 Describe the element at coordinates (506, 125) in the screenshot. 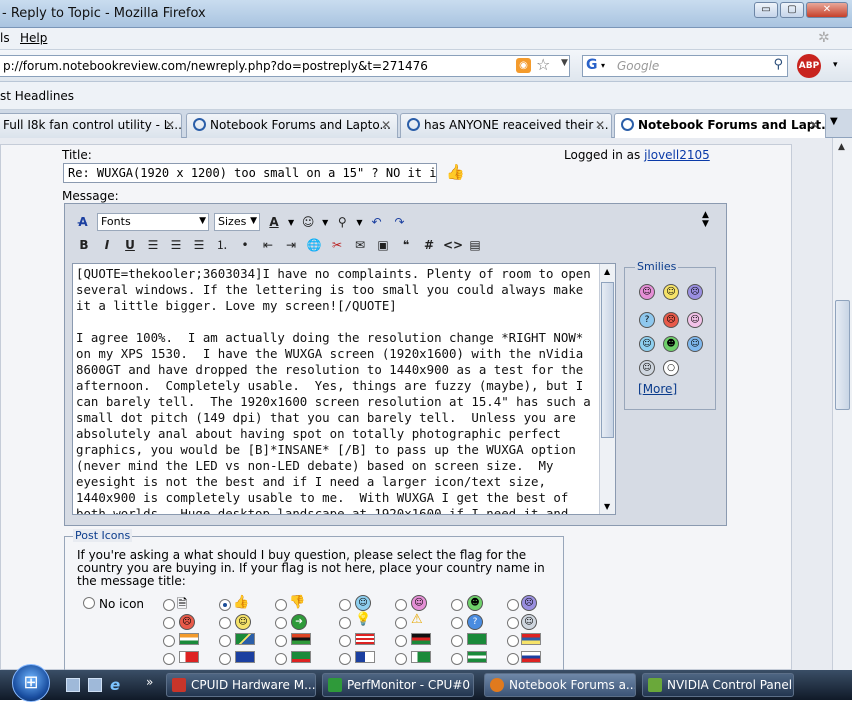

I see `tab-has-anyone-received: has ANYONE reaceived their ... ✕` at that location.